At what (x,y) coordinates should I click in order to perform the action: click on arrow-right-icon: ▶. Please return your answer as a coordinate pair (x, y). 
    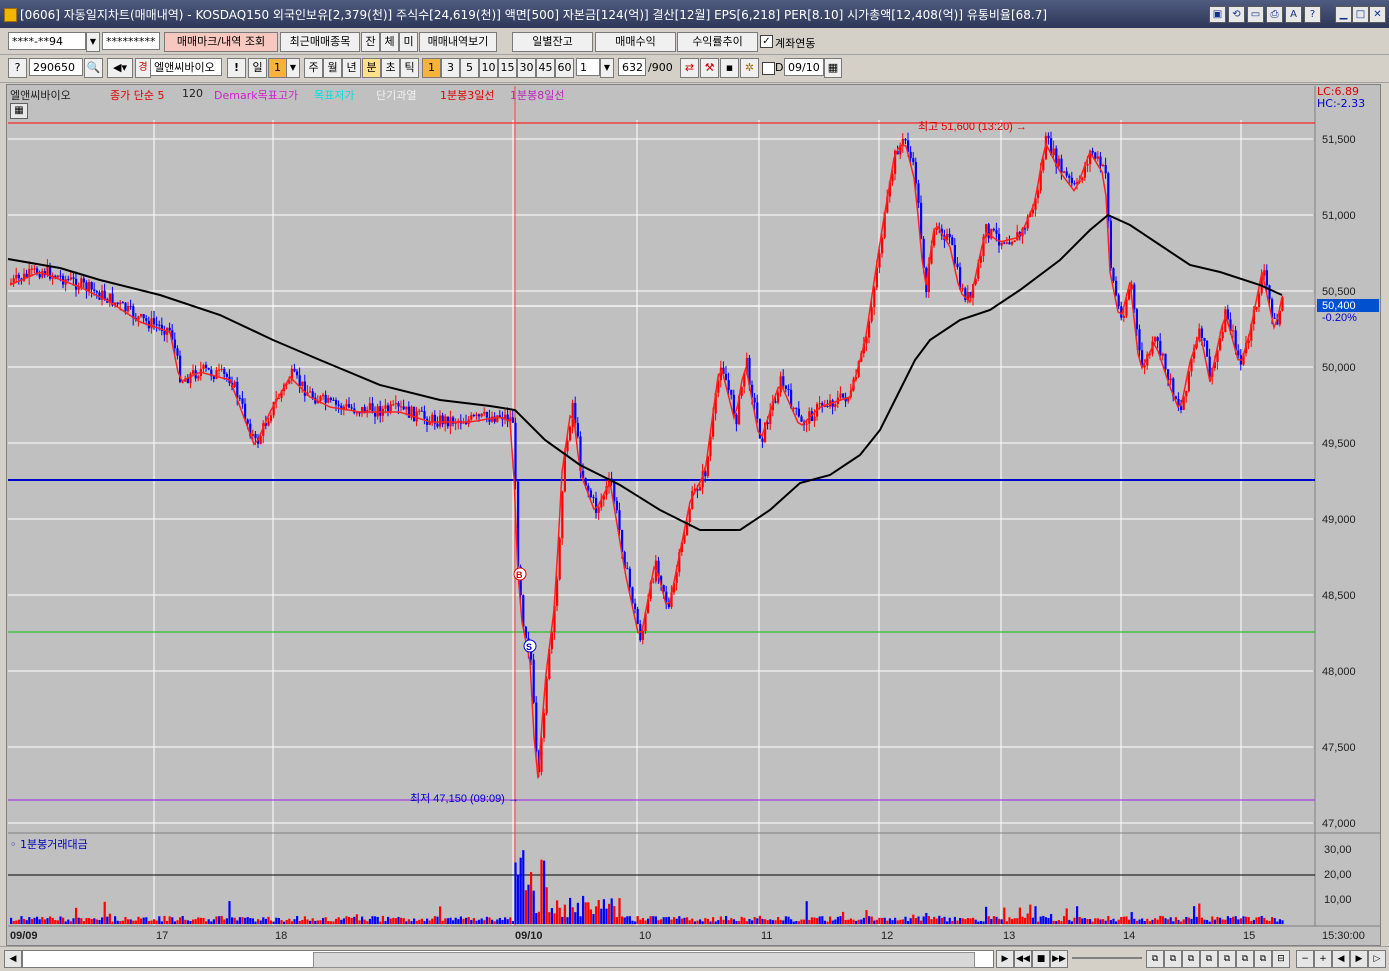
    Looking at the image, I should click on (1359, 959).